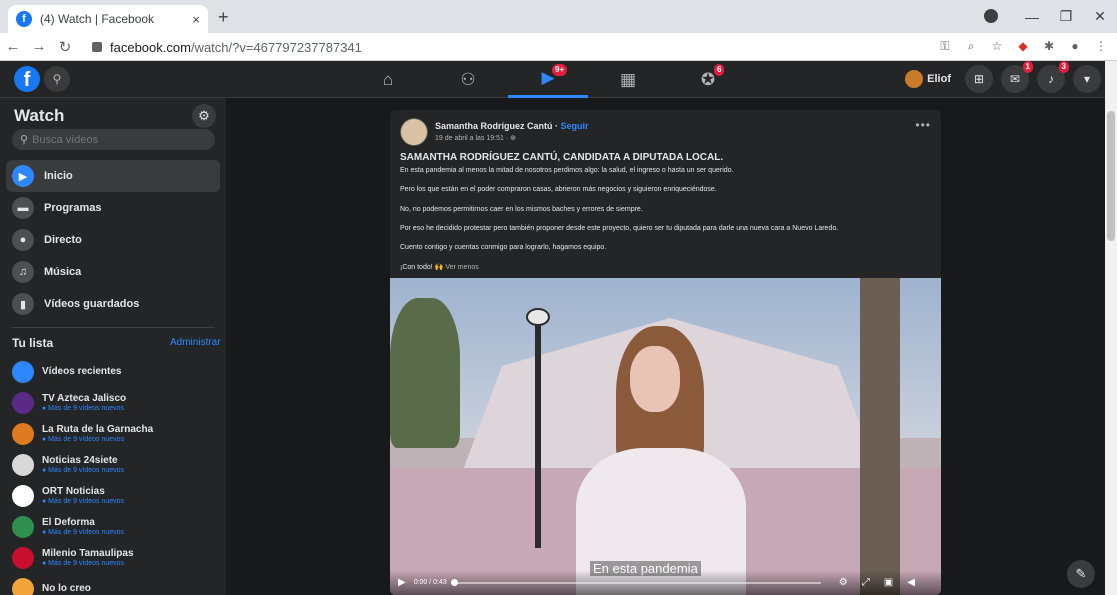 This screenshot has width=1117, height=595. I want to click on sidebar-item-inicio: ▶ Inicio, so click(113, 176).